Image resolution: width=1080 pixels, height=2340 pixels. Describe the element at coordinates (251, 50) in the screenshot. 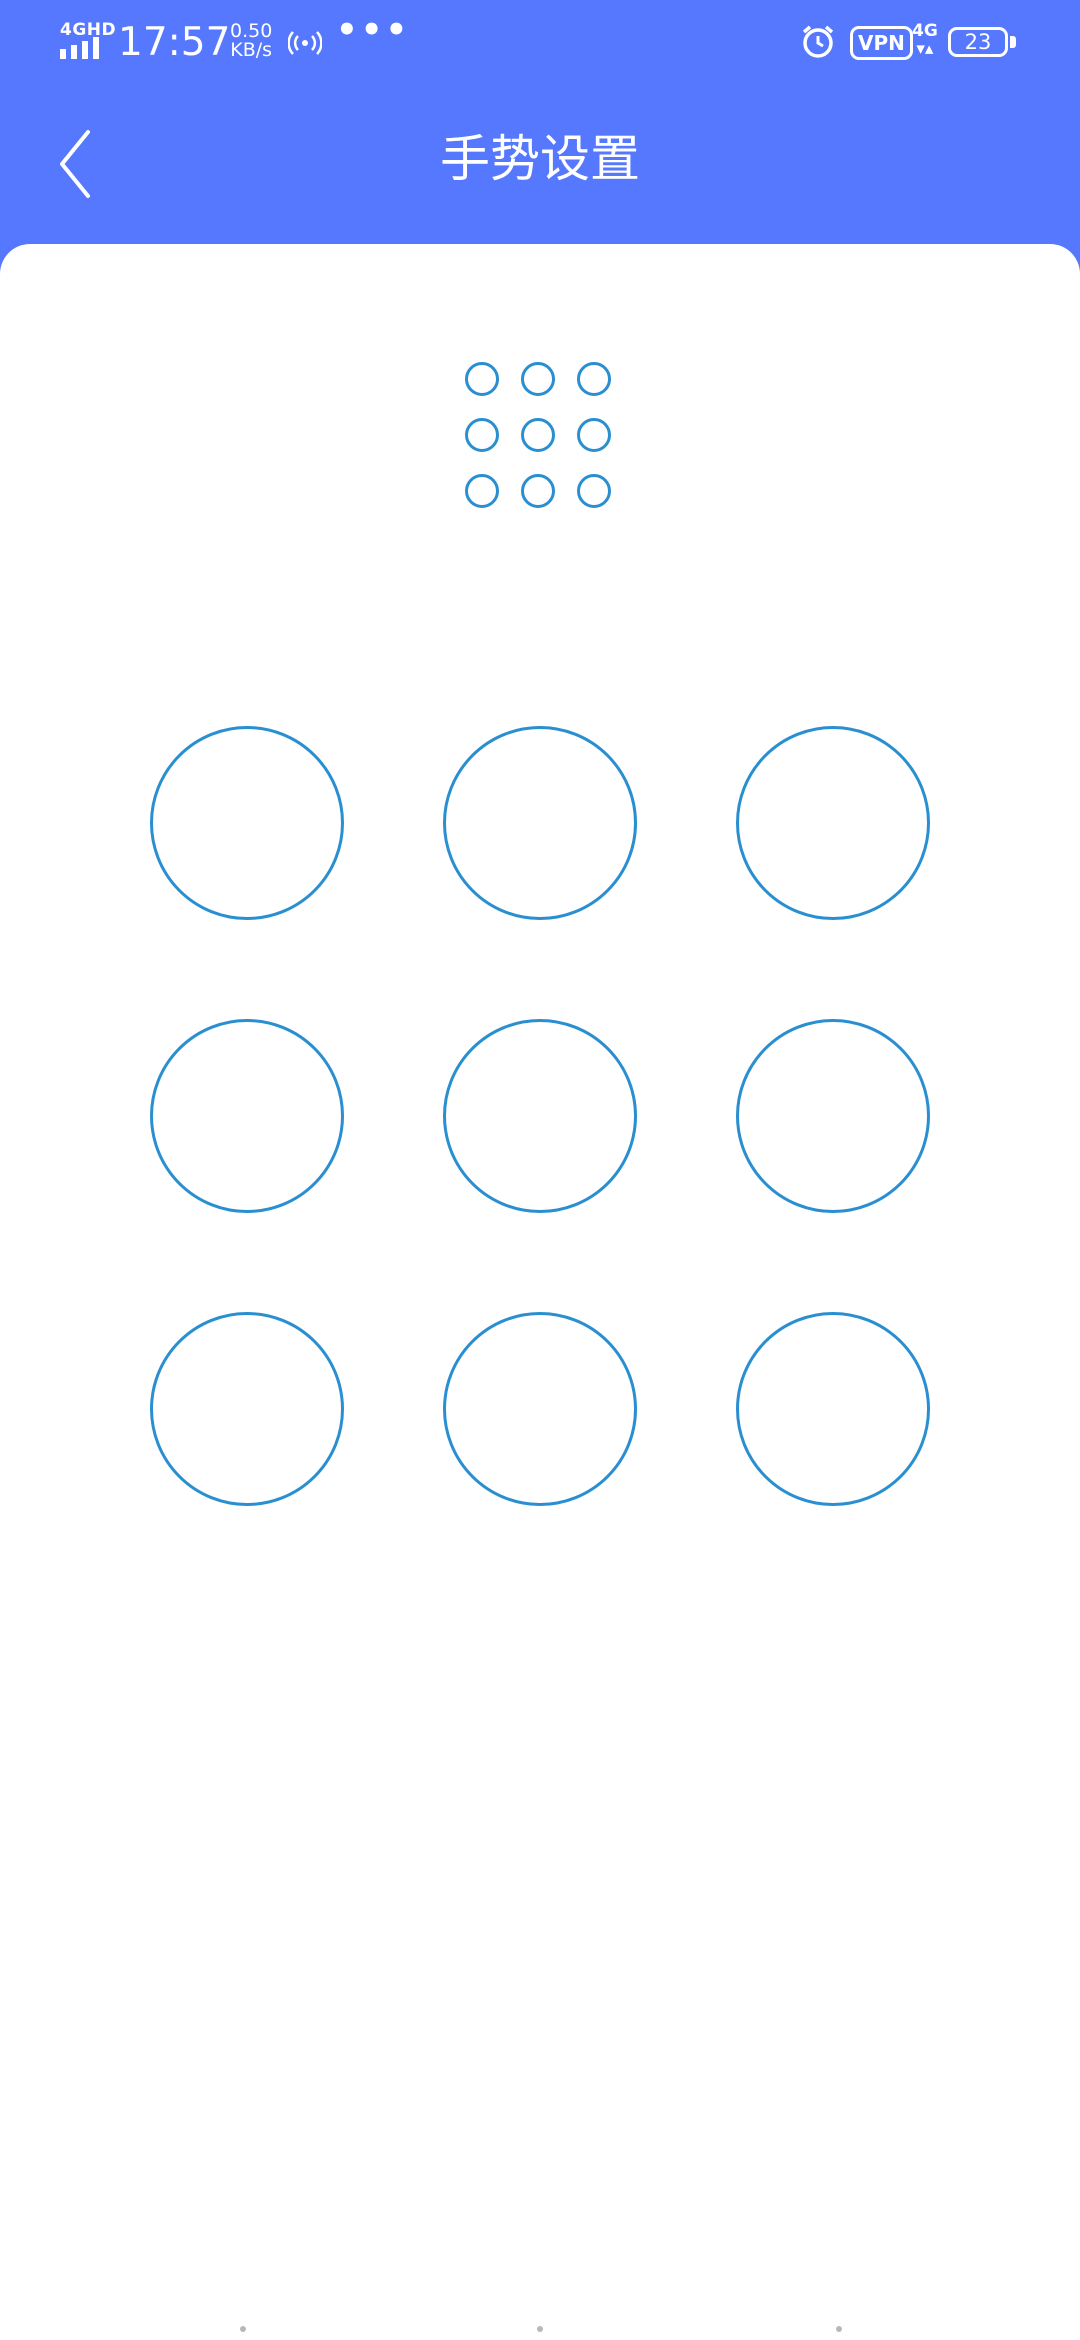

I see `speed-unit: KB/s` at that location.